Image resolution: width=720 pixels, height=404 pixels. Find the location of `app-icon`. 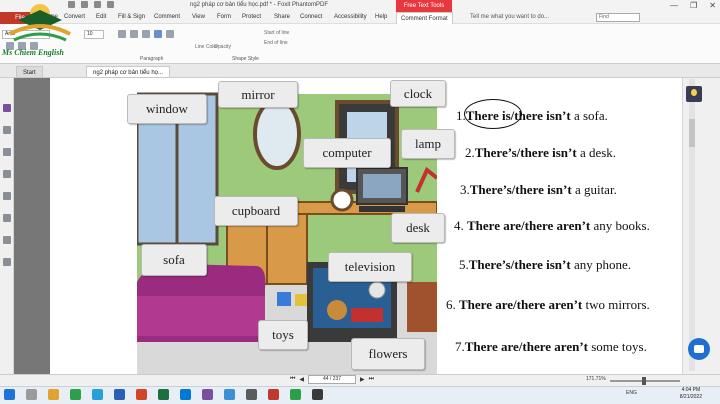

app-icon is located at coordinates (229, 394).